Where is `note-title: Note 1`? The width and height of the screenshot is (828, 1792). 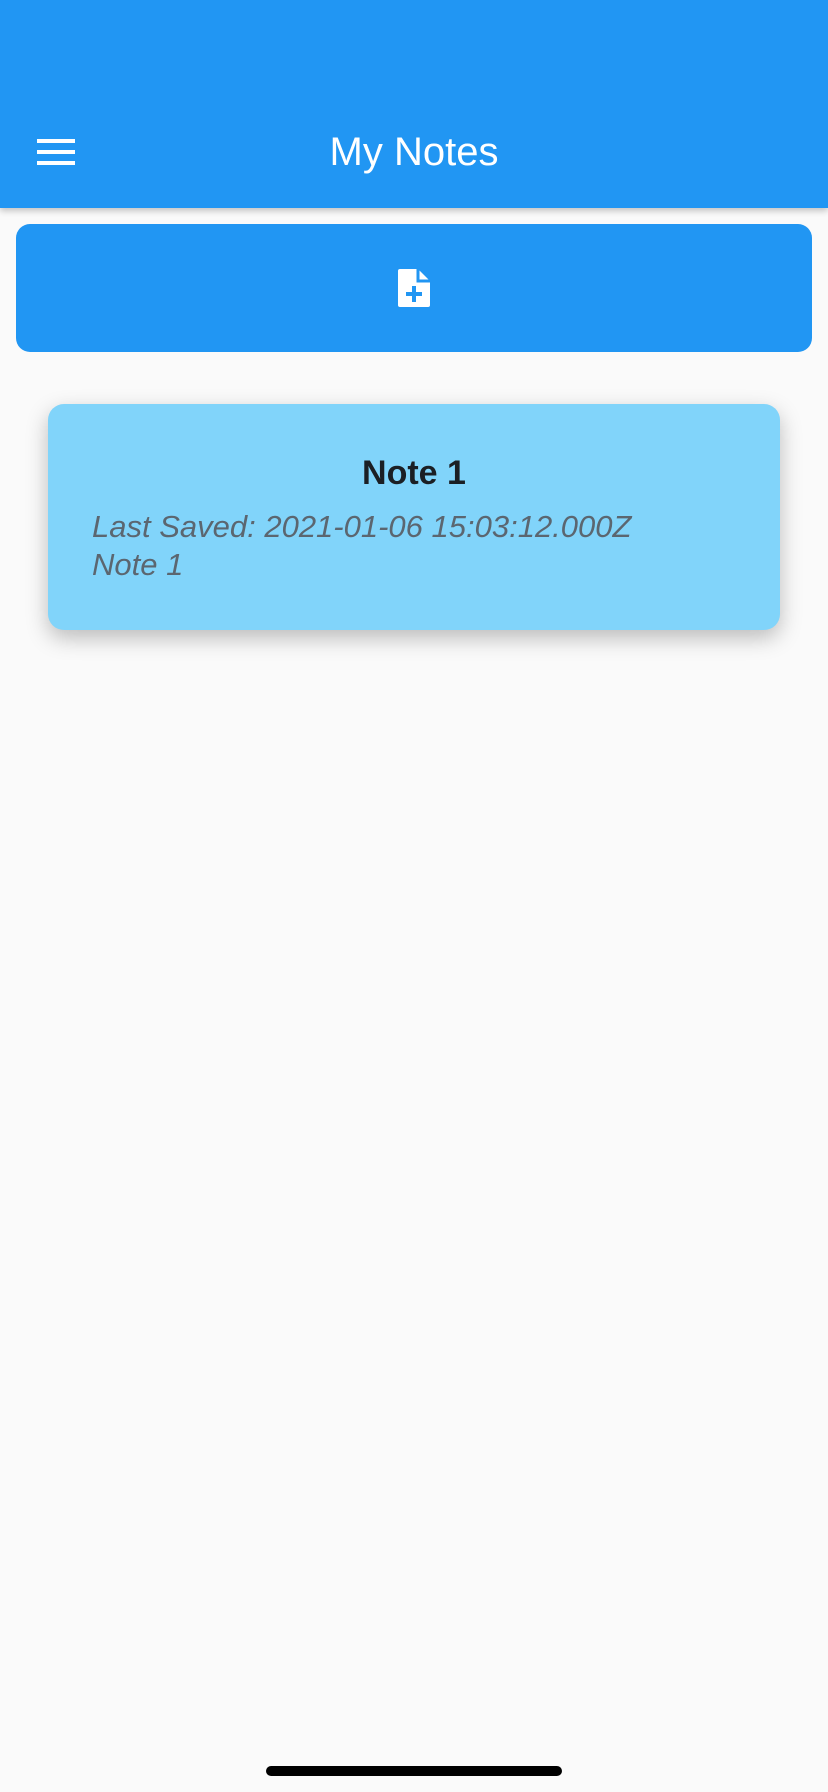
note-title: Note 1 is located at coordinates (414, 473).